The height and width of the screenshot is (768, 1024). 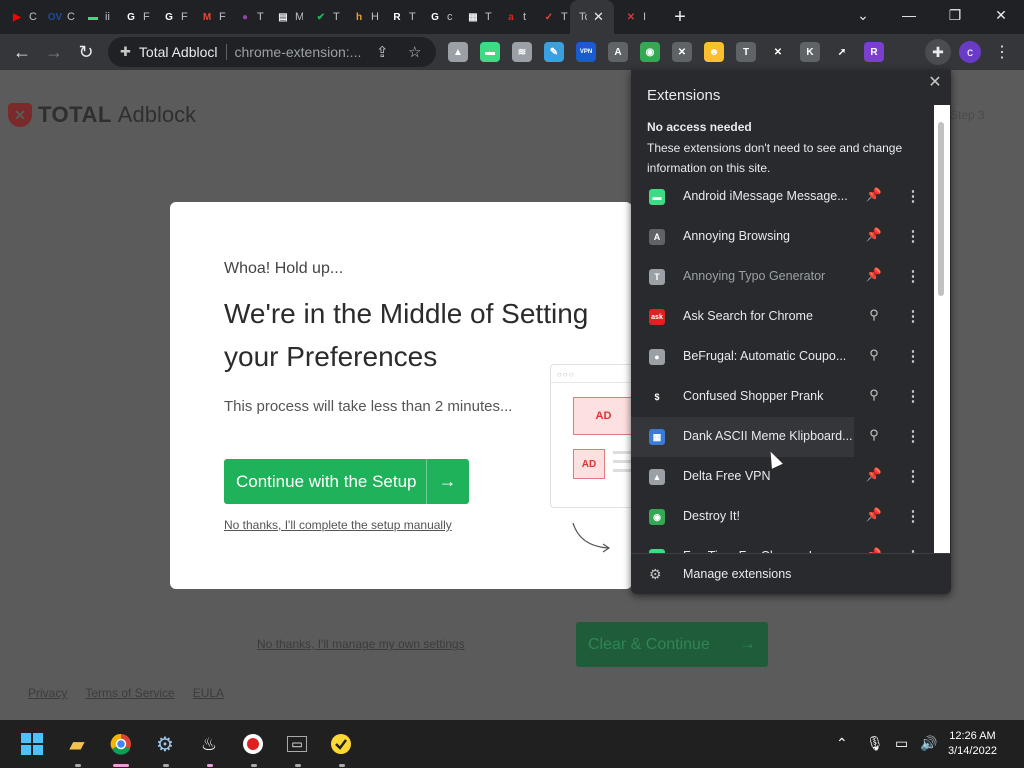 I want to click on browser-tab: MF, so click(x=209, y=17).